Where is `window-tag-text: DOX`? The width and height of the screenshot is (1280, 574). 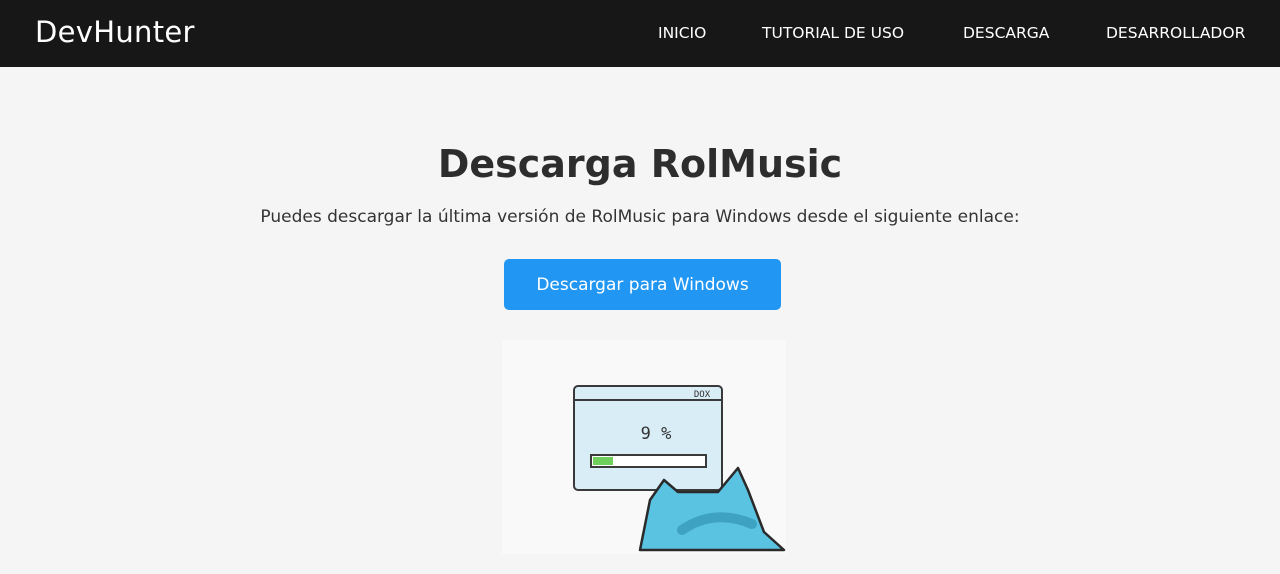 window-tag-text: DOX is located at coordinates (702, 395).